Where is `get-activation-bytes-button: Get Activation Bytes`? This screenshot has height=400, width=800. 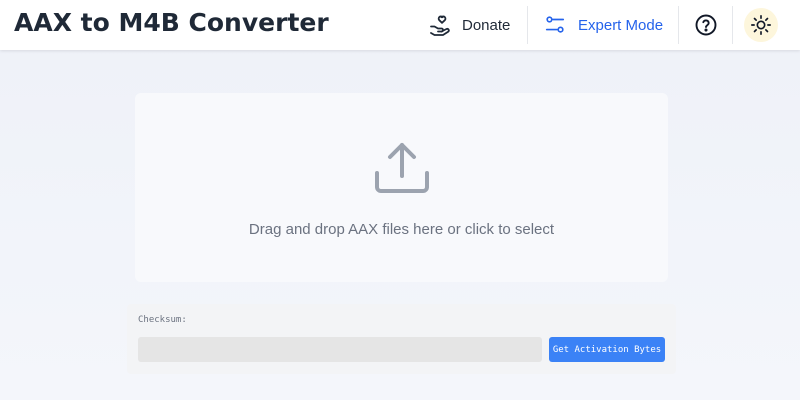 get-activation-bytes-button: Get Activation Bytes is located at coordinates (607, 349).